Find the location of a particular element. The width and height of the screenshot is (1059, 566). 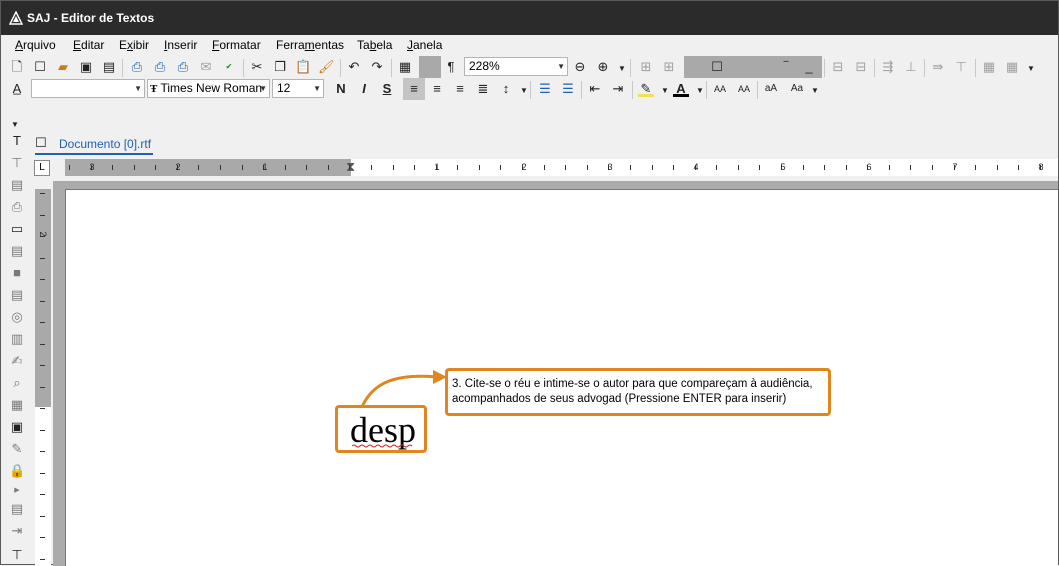

undo-icon: ↶ is located at coordinates (354, 67).